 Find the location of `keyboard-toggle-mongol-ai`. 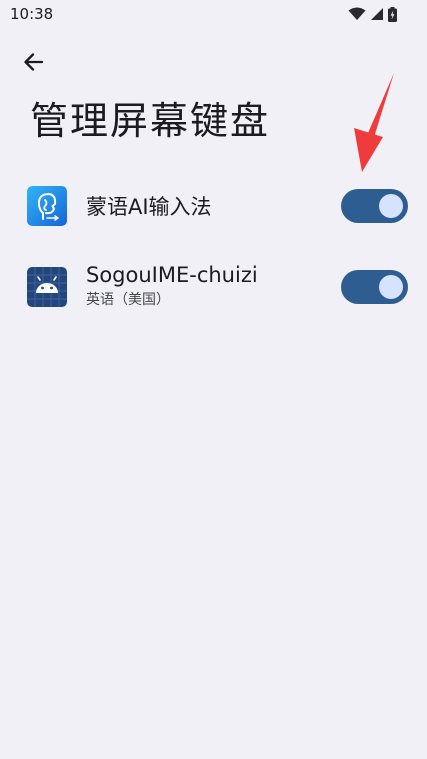

keyboard-toggle-mongol-ai is located at coordinates (374, 206).